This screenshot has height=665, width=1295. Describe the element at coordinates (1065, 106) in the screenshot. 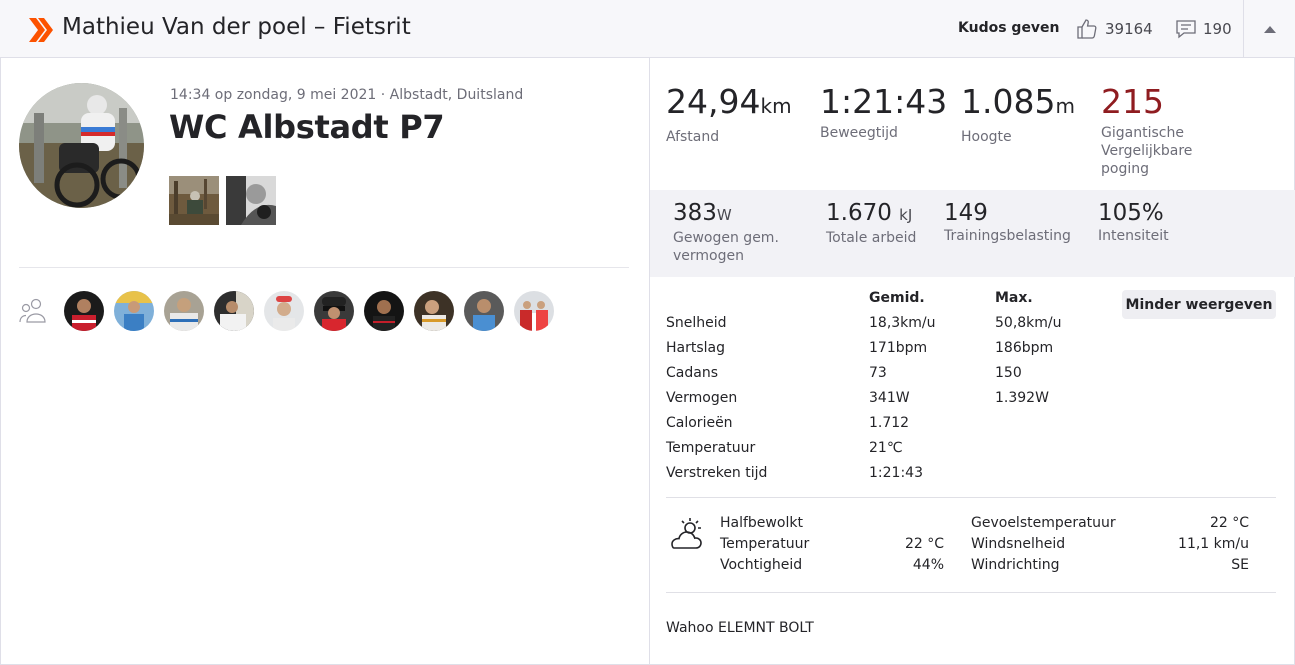

I see `stat-unit: m` at that location.